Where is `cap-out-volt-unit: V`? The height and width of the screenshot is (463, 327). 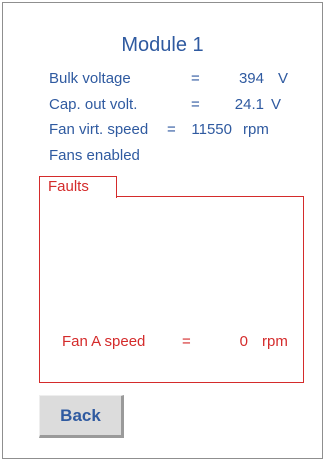
cap-out-volt-unit: V is located at coordinates (276, 104).